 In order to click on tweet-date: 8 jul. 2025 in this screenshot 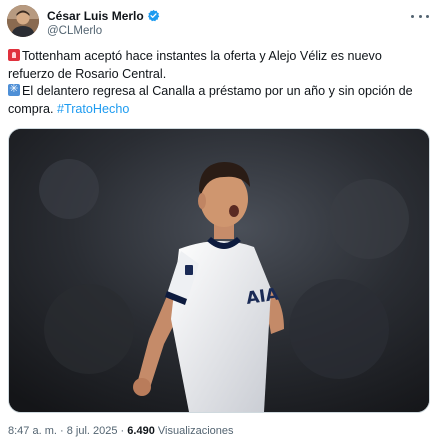, I will do `click(92, 431)`.